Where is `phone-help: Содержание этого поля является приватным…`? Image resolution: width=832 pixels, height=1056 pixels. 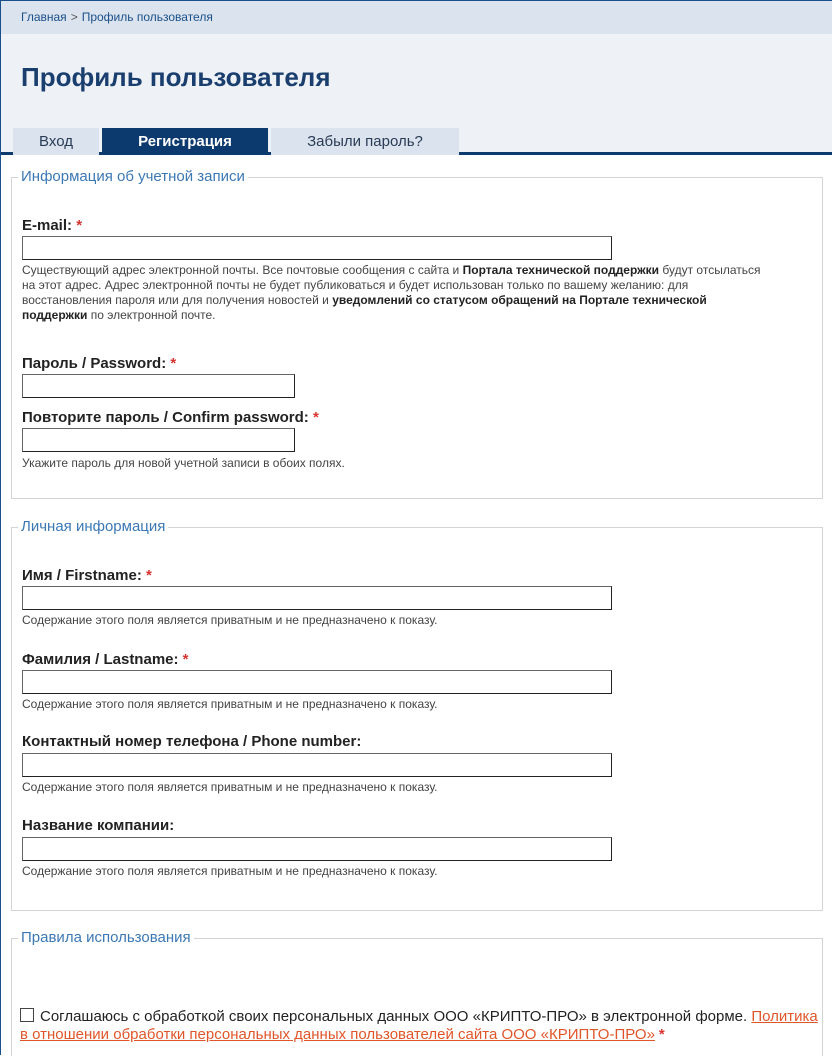
phone-help: Содержание этого поля является приватным… is located at coordinates (230, 787).